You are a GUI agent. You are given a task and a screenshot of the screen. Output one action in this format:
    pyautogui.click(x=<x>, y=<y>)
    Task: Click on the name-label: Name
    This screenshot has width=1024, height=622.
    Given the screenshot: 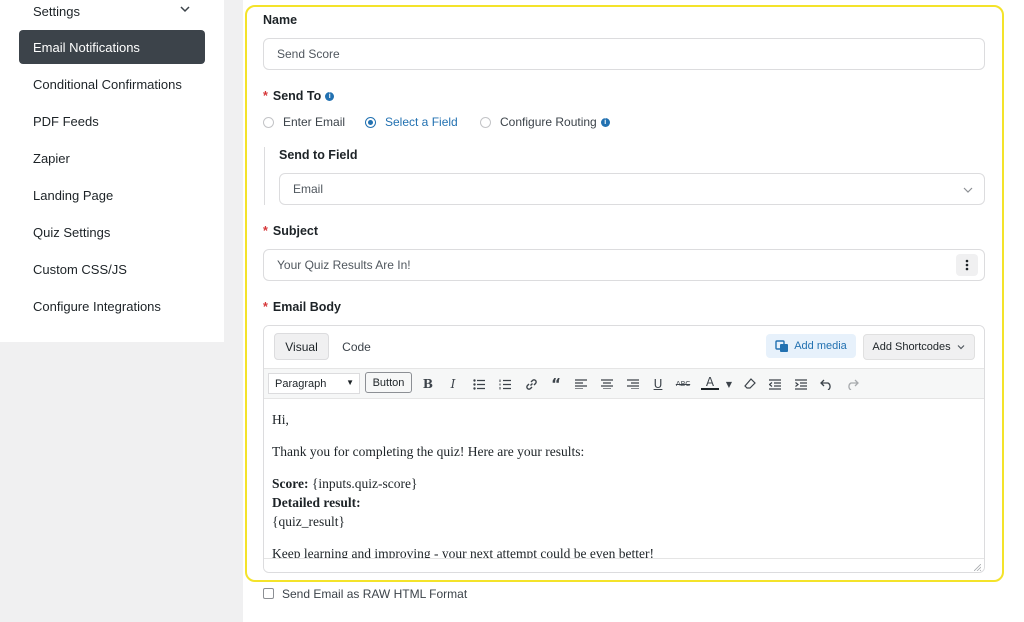 What is the action you would take?
    pyautogui.click(x=280, y=20)
    